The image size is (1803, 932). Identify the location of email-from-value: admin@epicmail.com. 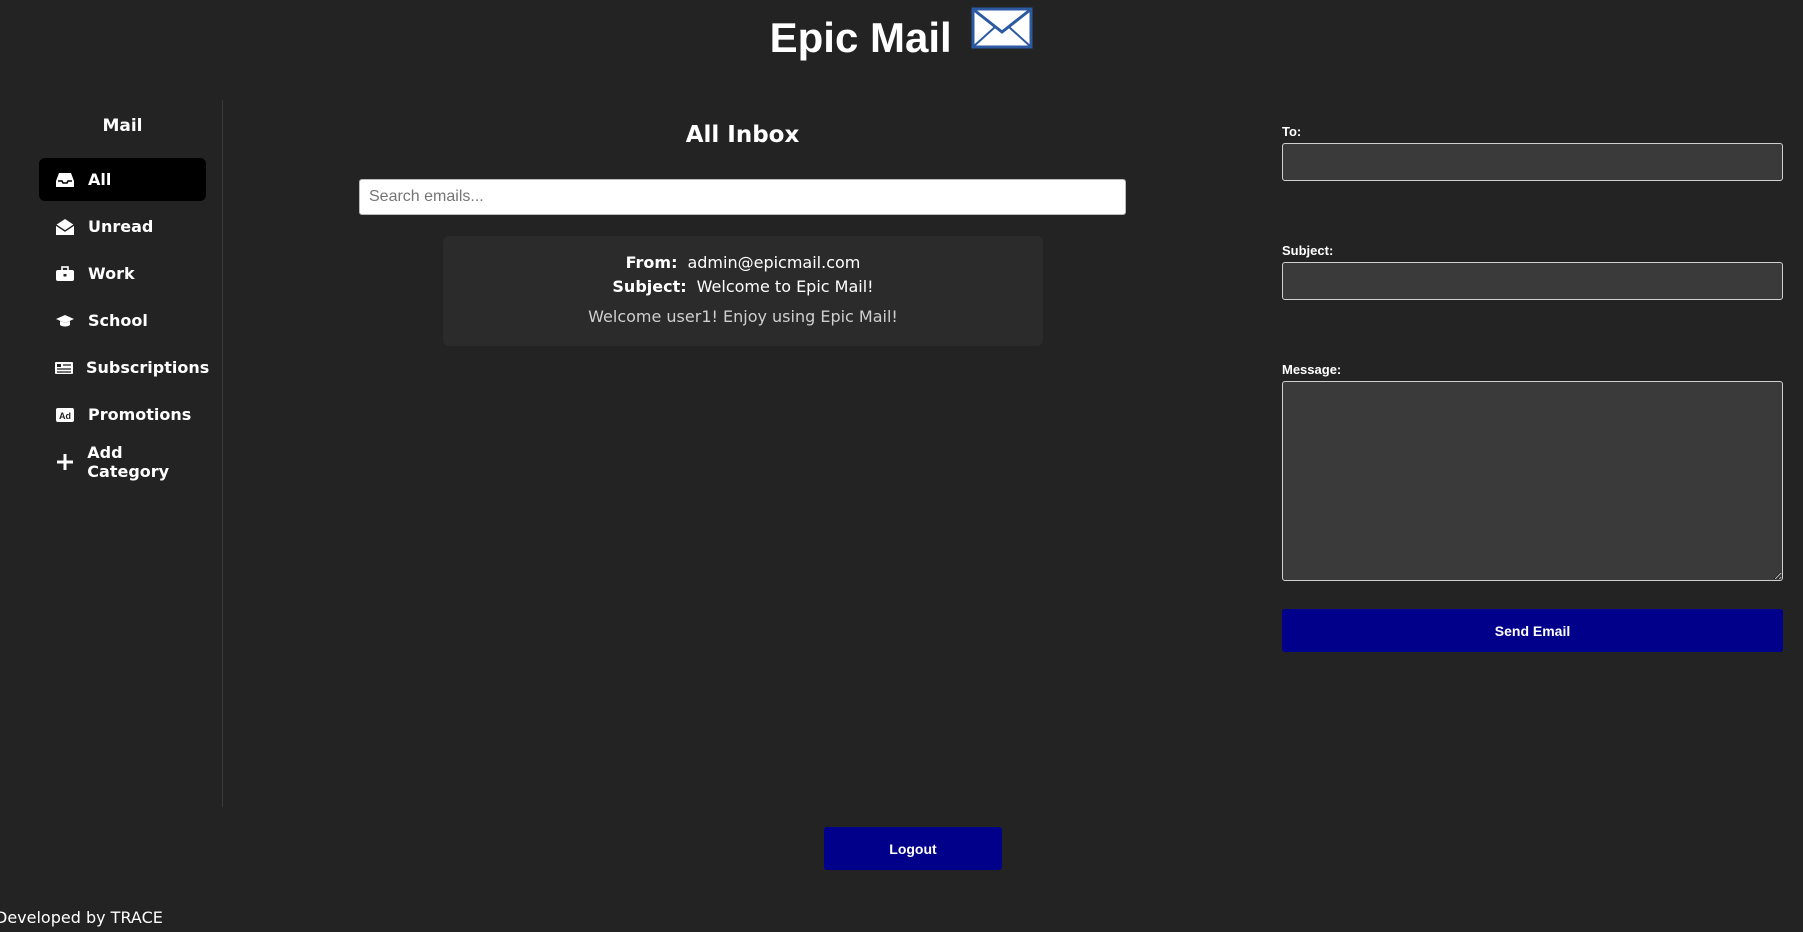
(774, 262).